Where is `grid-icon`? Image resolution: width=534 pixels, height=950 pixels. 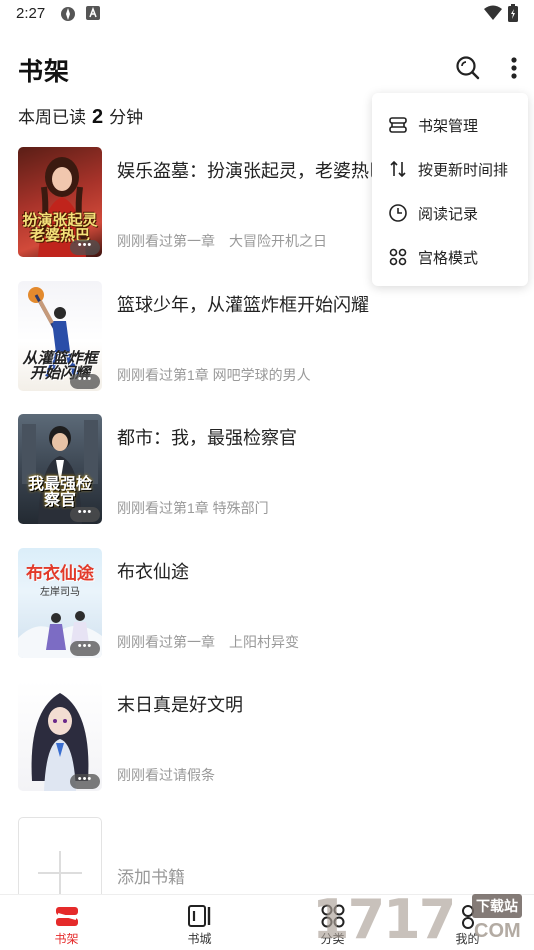 grid-icon is located at coordinates (398, 257).